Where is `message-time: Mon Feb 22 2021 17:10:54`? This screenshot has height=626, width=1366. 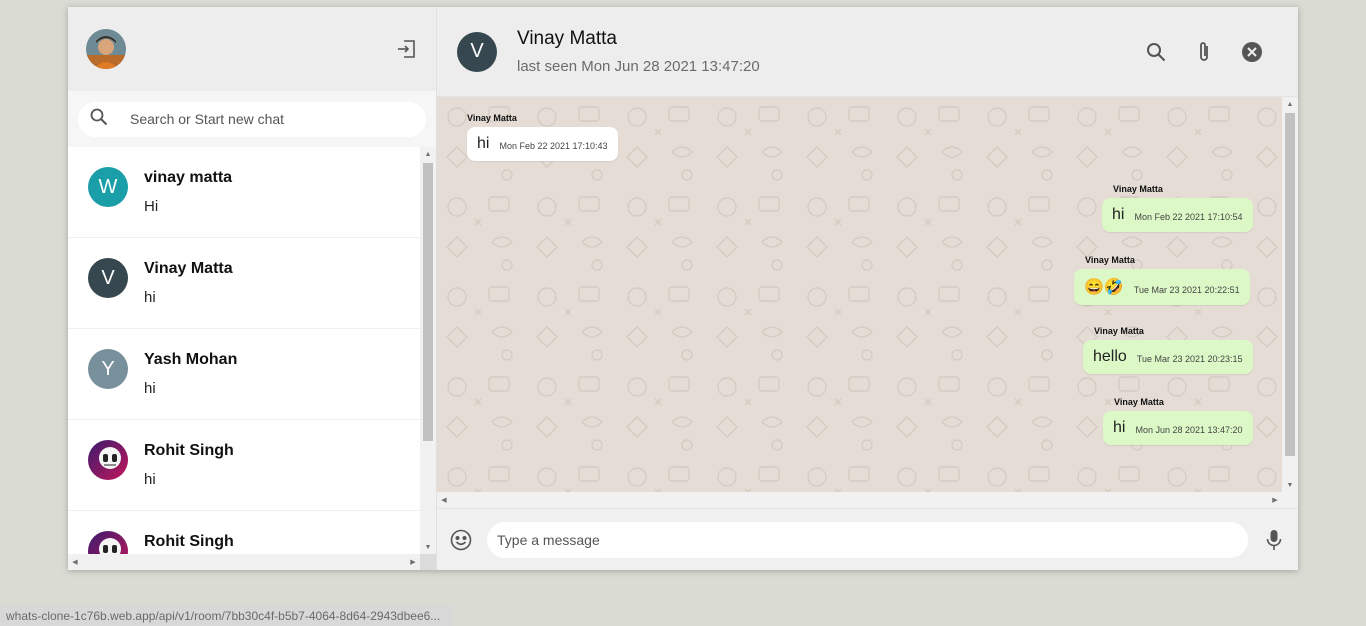
message-time: Mon Feb 22 2021 17:10:54 is located at coordinates (1188, 217).